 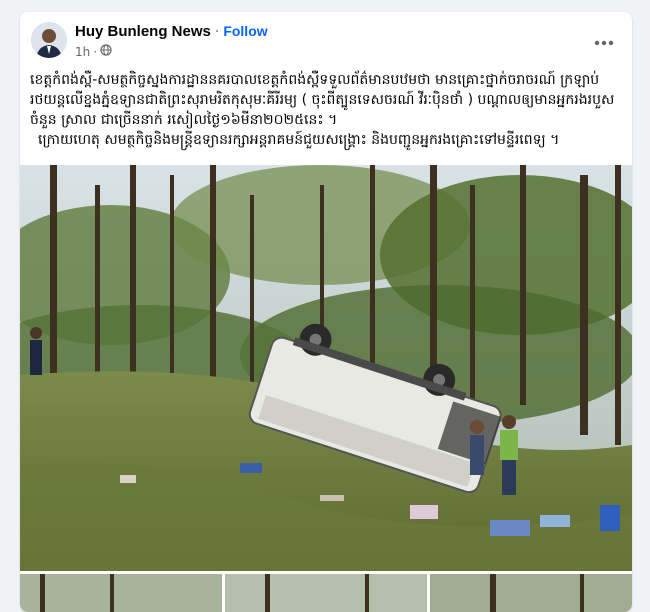 I want to click on more-horizontal-icon, so click(x=604, y=40).